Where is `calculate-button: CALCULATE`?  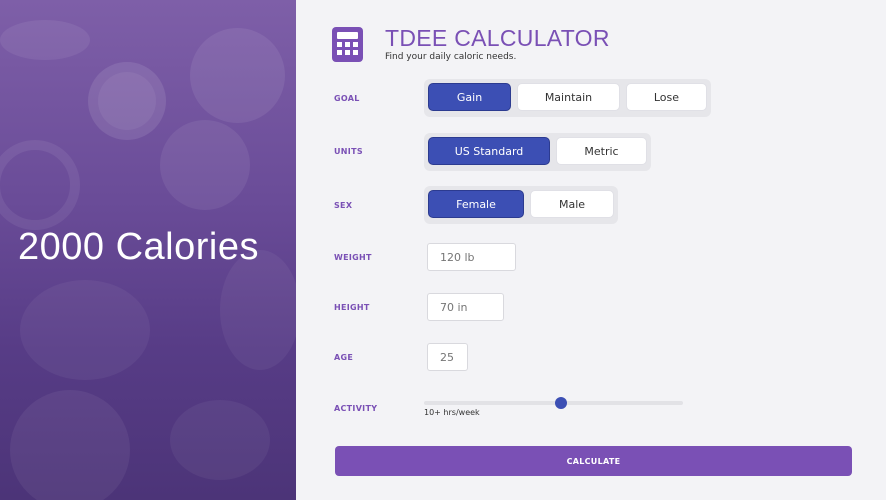 calculate-button: CALCULATE is located at coordinates (593, 461).